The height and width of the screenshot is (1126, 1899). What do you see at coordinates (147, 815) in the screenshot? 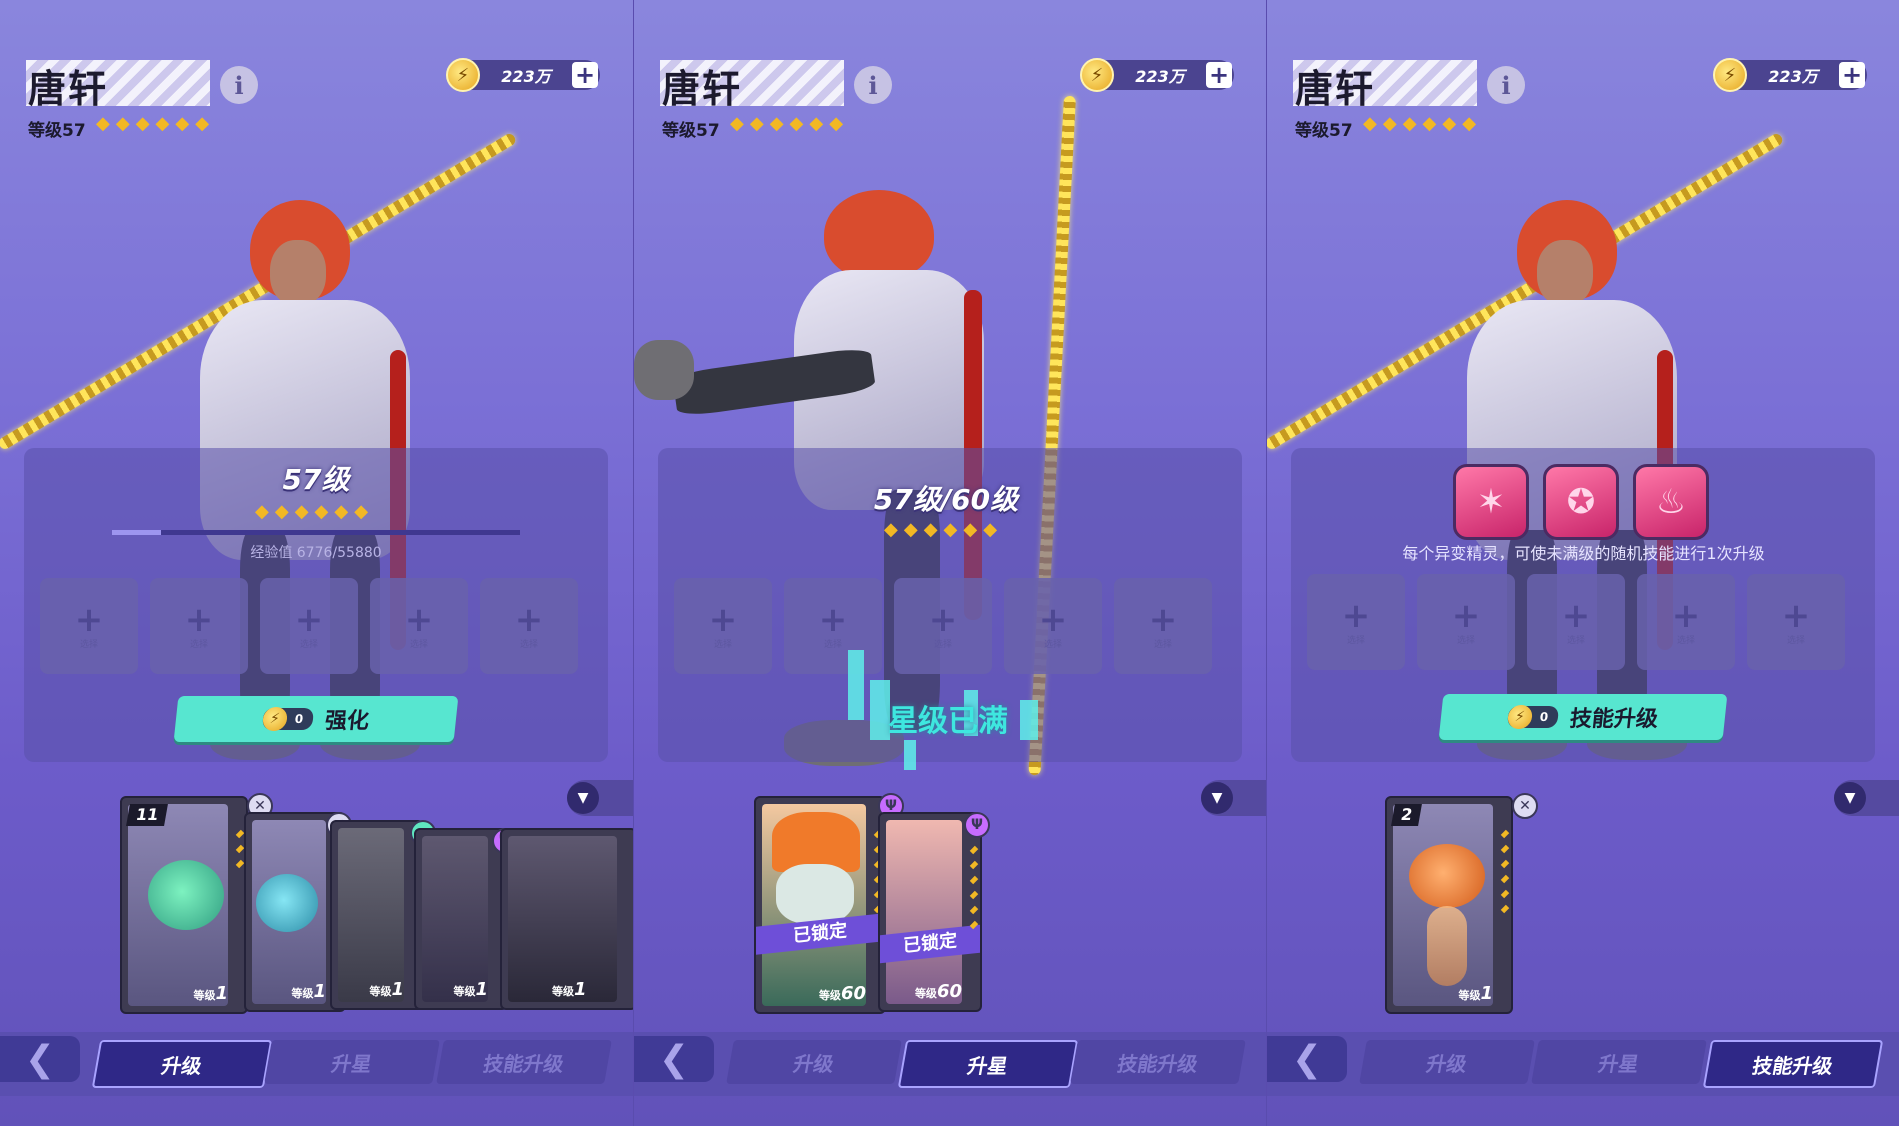
I see `card-count: 11` at bounding box center [147, 815].